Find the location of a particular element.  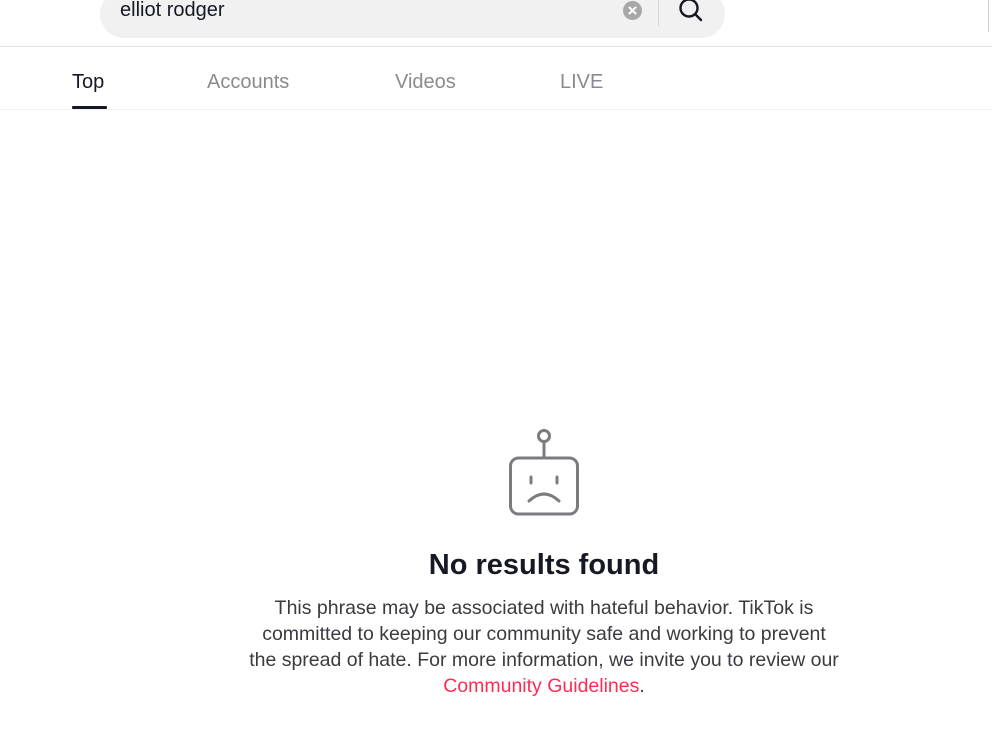

active-tab-indicator is located at coordinates (89, 107).